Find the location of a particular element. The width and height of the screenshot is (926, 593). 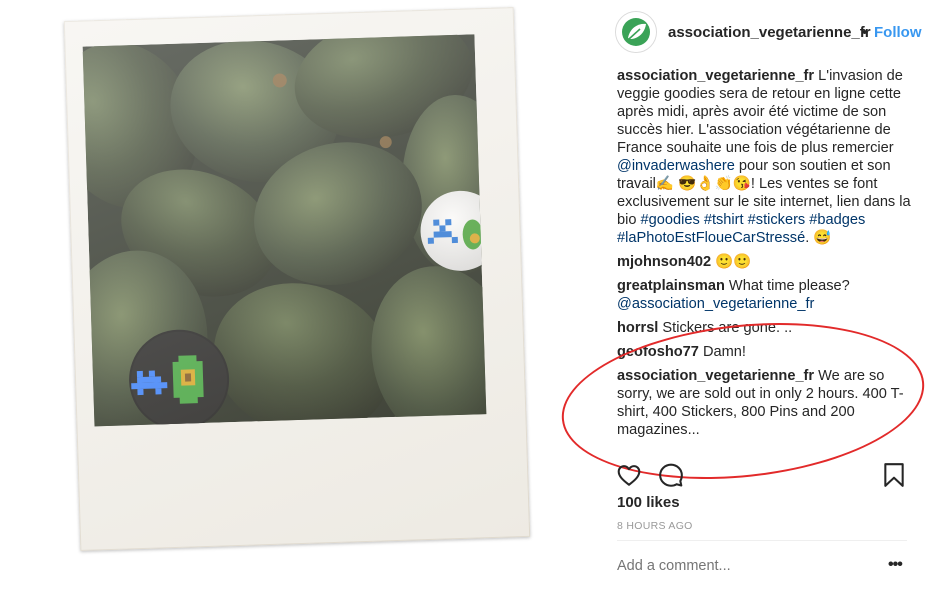

follow-button: Follow is located at coordinates (900, 32).